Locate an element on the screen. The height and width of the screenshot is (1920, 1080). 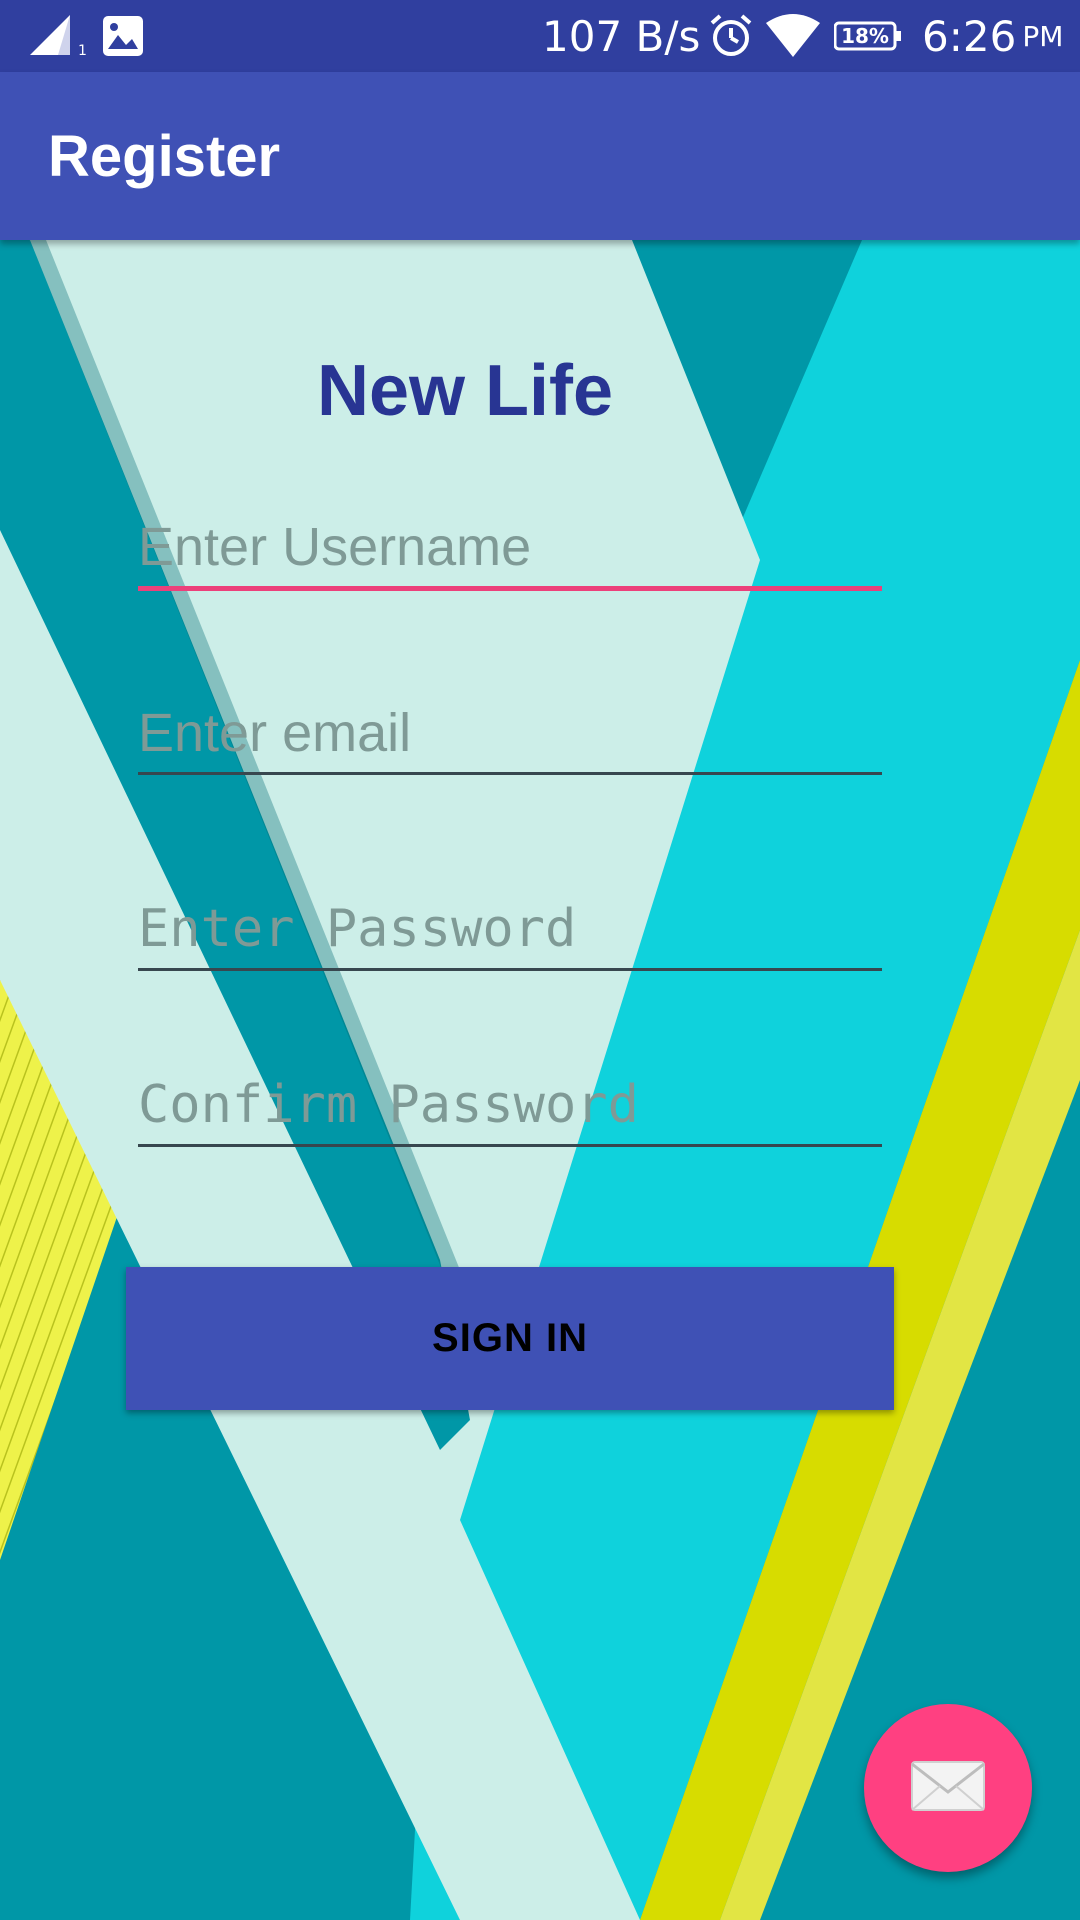
page-title: Register is located at coordinates (164, 156).